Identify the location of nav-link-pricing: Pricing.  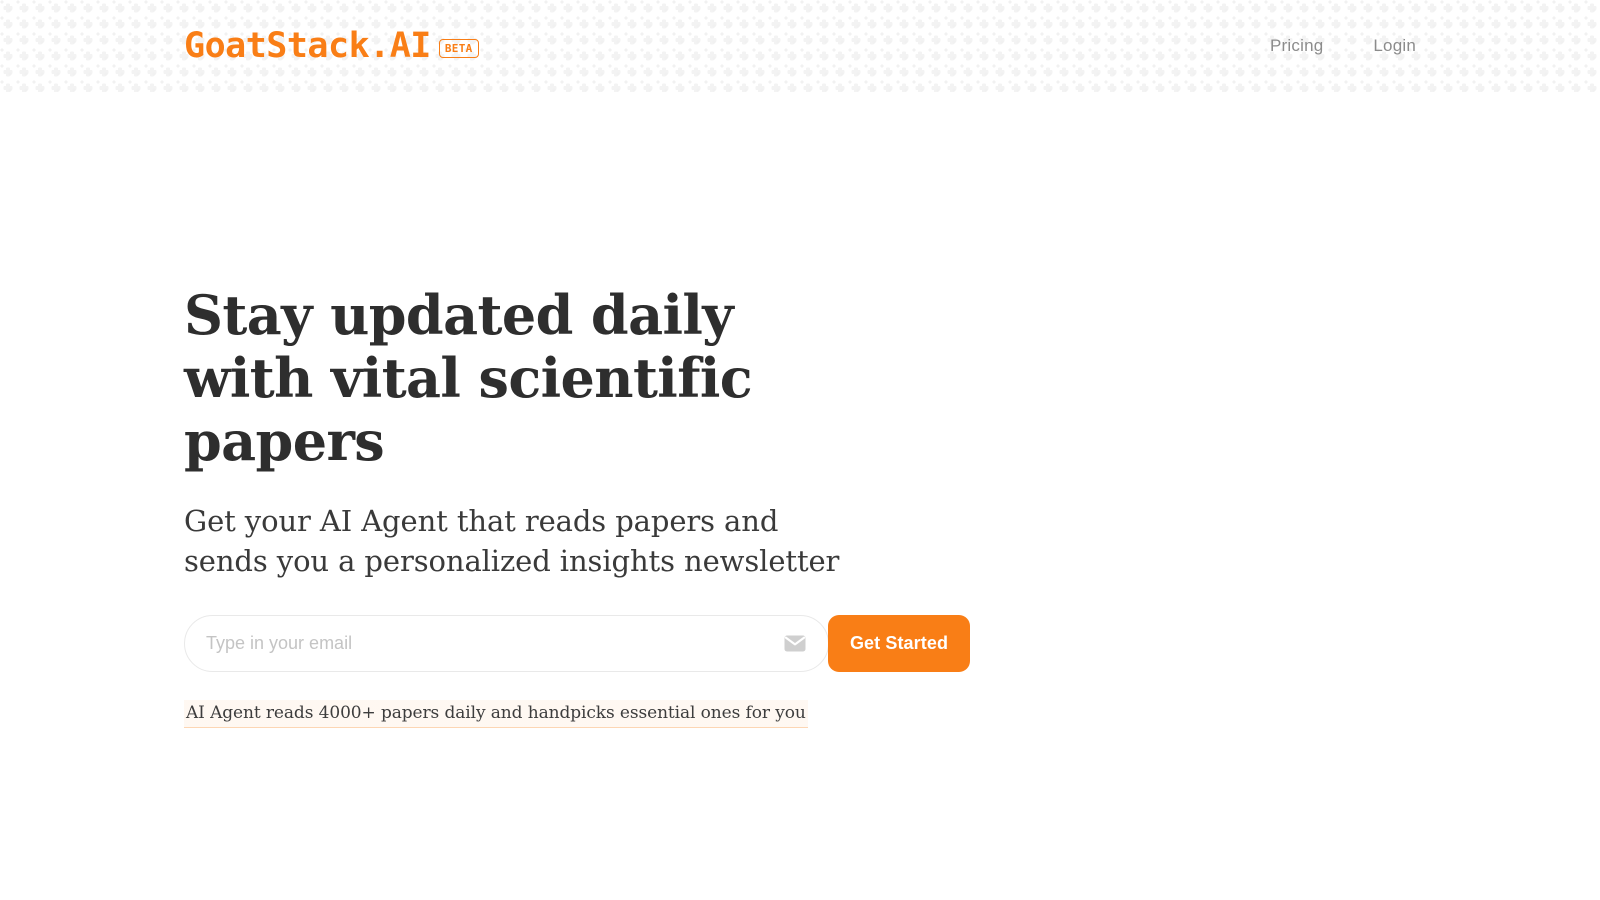
(1296, 46).